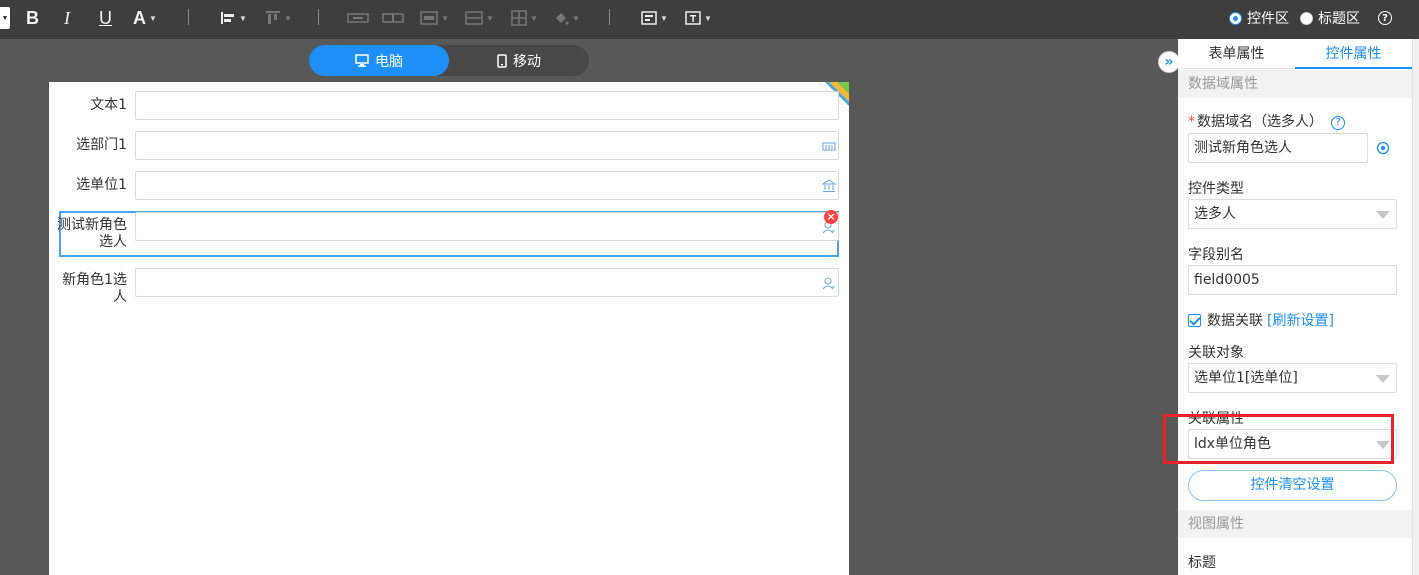 Image resolution: width=1419 pixels, height=575 pixels. I want to click on collapse-panel-button: », so click(1169, 62).